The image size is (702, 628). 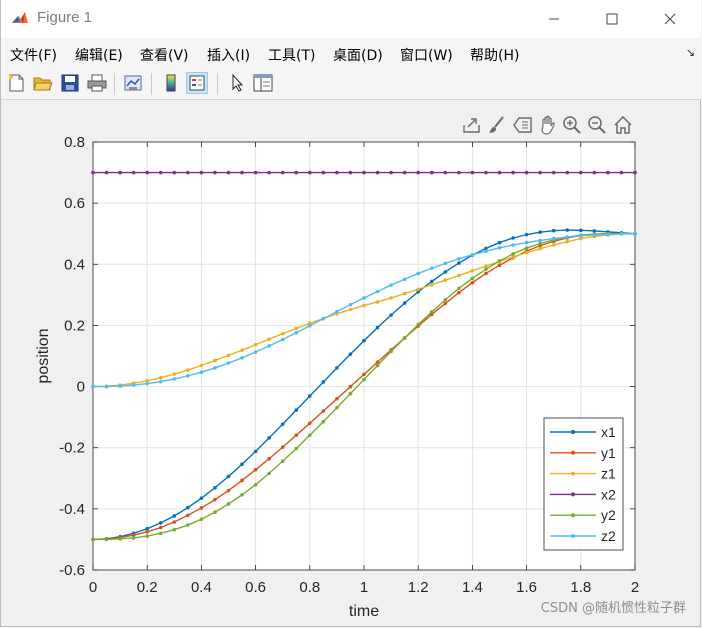 I want to click on dock-arrow-icon: ↘, so click(x=690, y=52).